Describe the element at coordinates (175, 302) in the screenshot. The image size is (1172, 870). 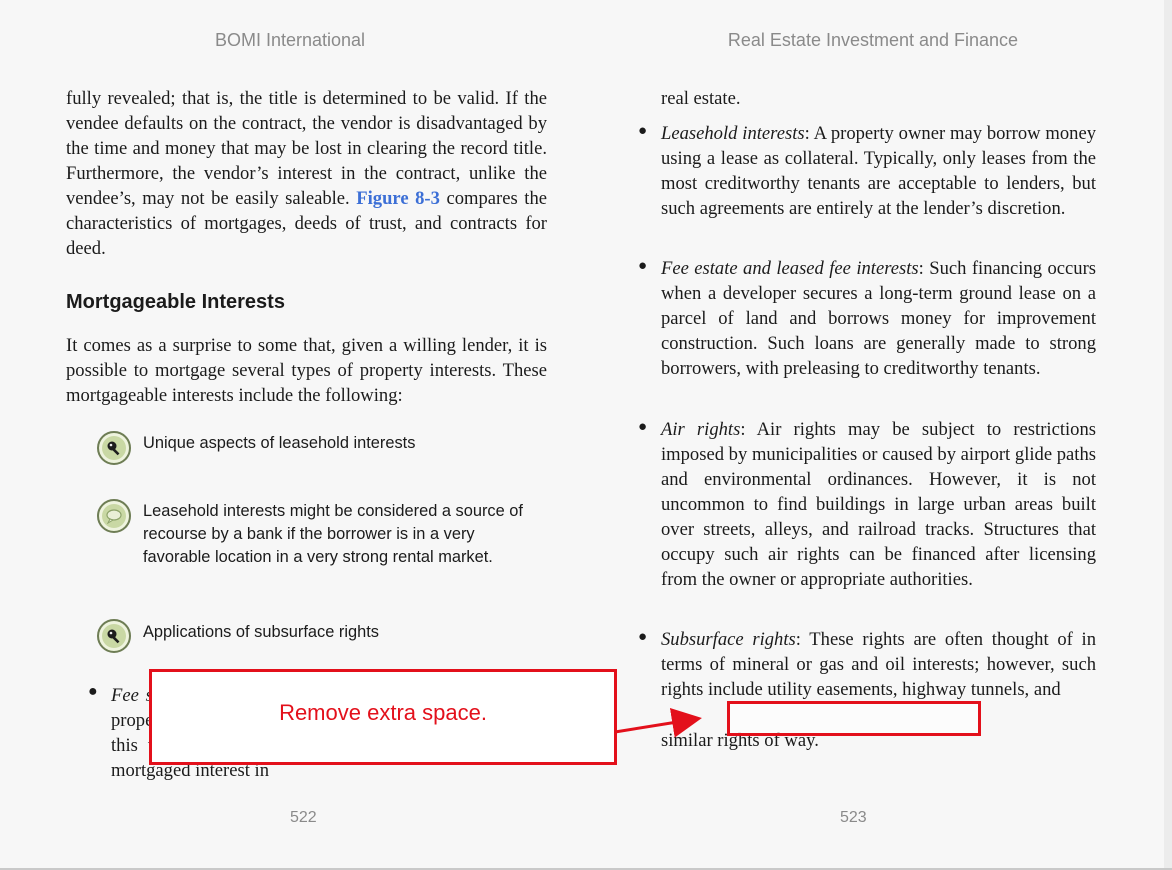
I see `section-heading: Mortgageable Interests` at that location.